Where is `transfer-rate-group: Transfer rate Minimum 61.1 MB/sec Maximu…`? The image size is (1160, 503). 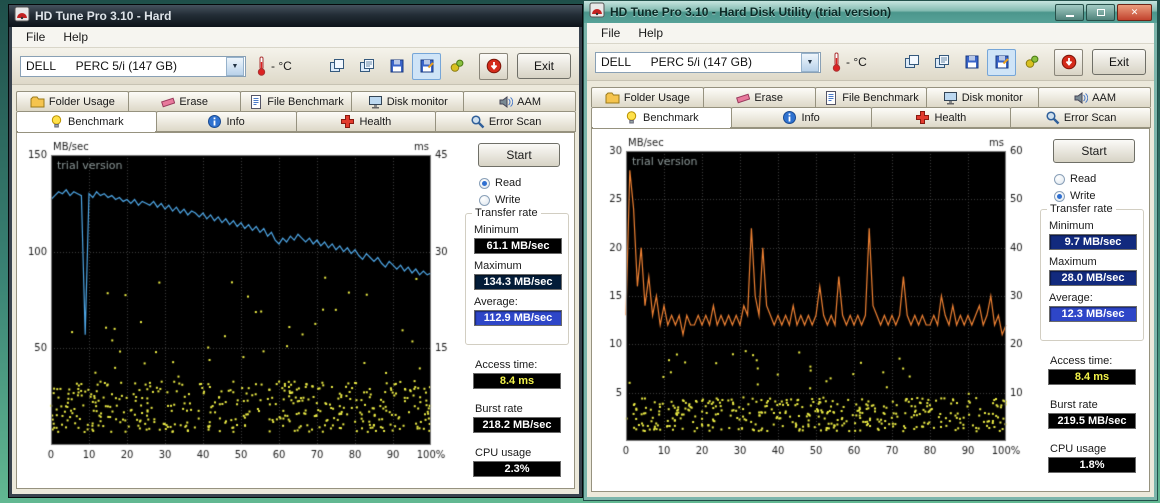
transfer-rate-group: Transfer rate Minimum 61.1 MB/sec Maximu… is located at coordinates (517, 276).